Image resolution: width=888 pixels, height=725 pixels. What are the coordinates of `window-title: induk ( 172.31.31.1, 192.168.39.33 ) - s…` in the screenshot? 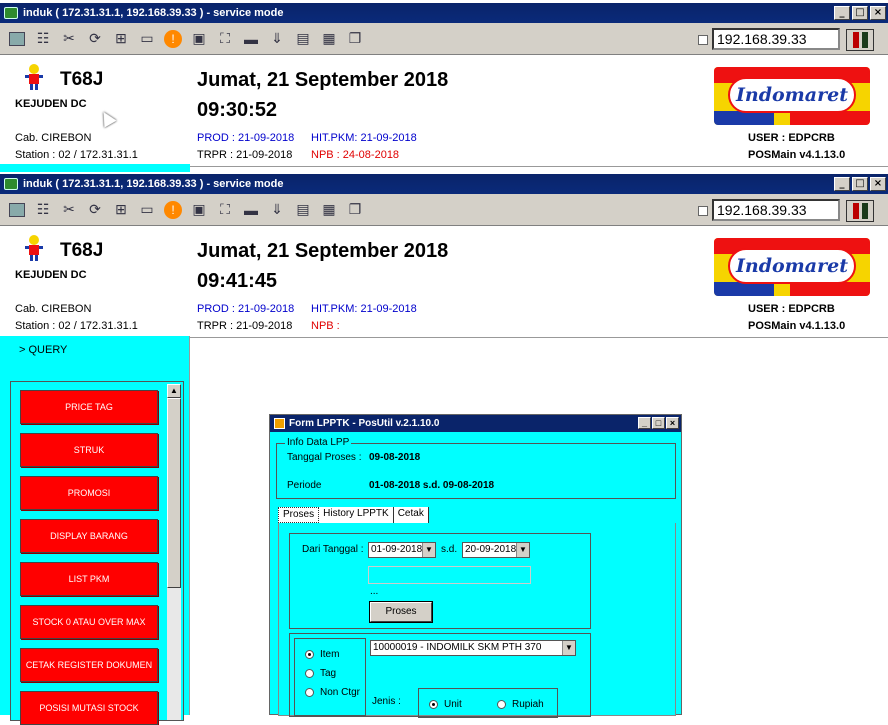 It's located at (153, 184).